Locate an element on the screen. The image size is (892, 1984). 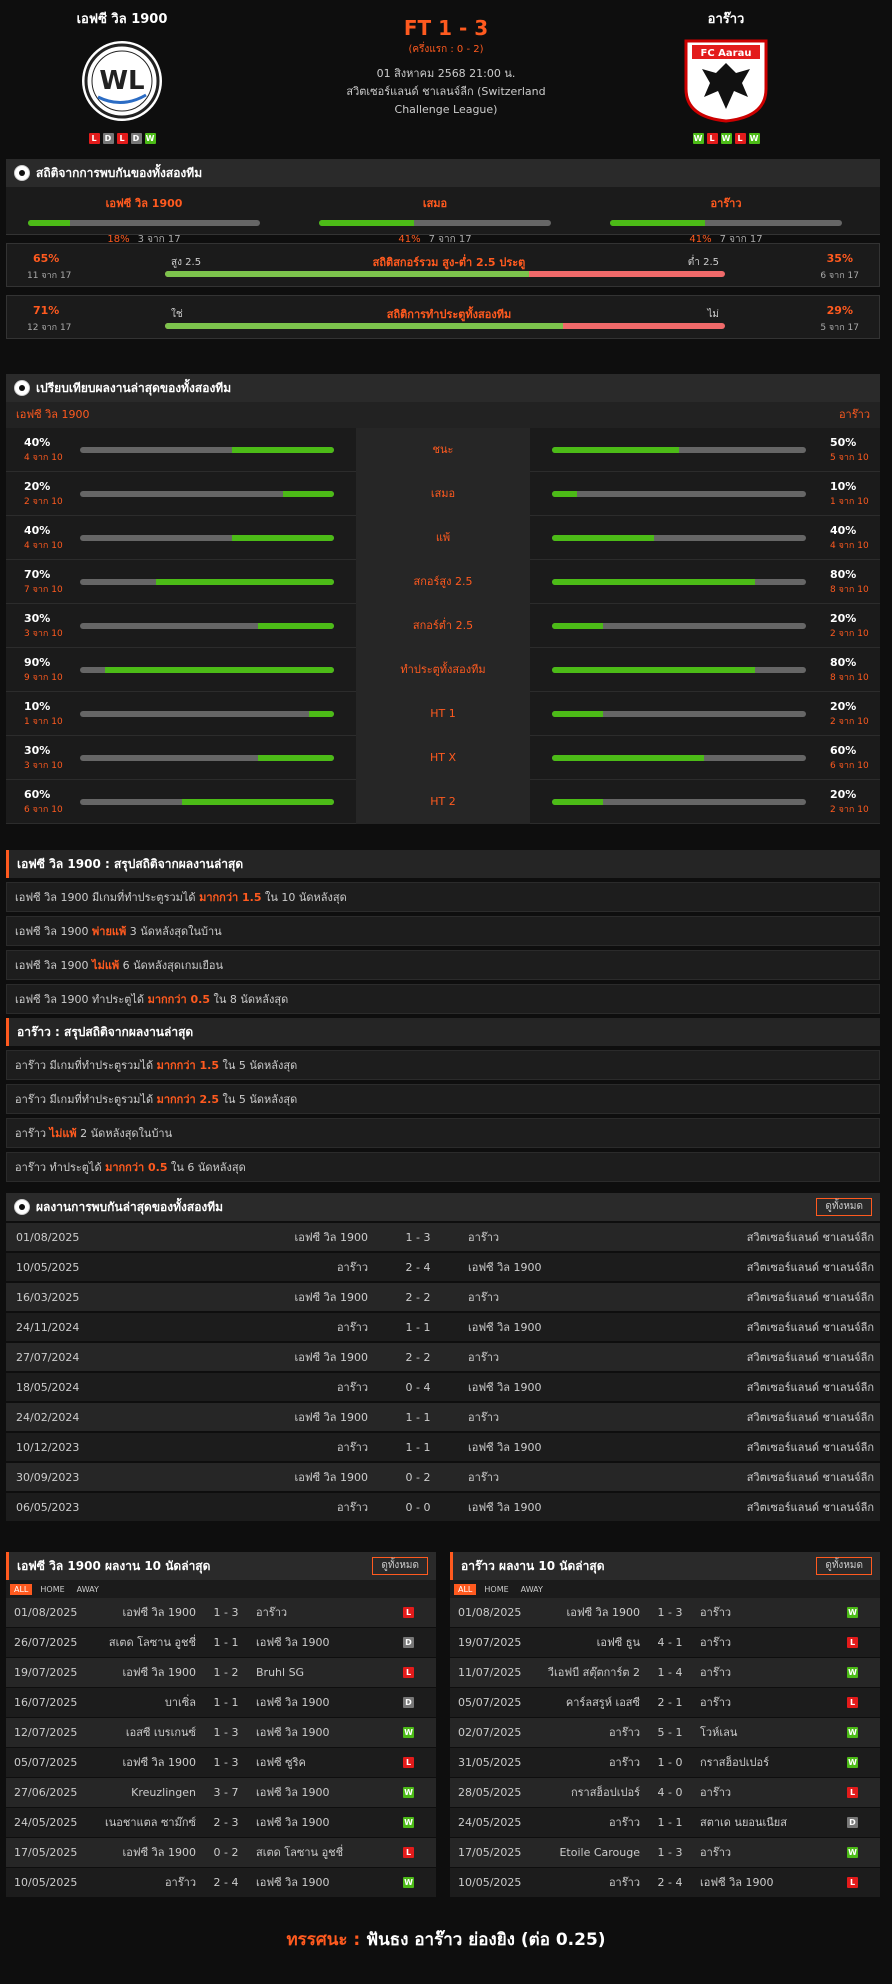
result-row: 10/05/2025 อาร๊าว 2 - 4 เอฟซี วิล 1900 W is located at coordinates (221, 1883).